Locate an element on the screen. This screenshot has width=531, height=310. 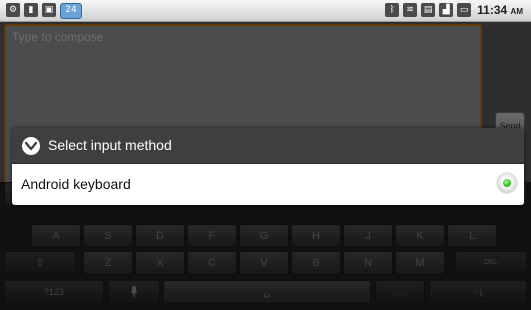
vibrate-icon: ≋ is located at coordinates (410, 10).